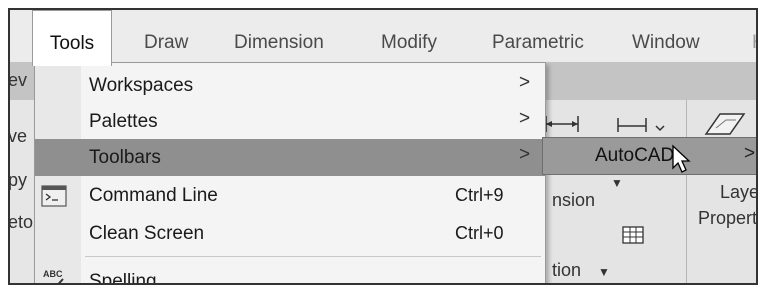  What do you see at coordinates (564, 124) in the screenshot?
I see `linear-dimension-icon` at bounding box center [564, 124].